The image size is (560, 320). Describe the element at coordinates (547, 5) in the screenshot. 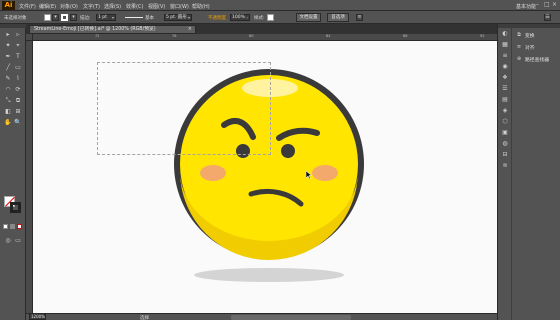

I see `maximize-button: □` at that location.